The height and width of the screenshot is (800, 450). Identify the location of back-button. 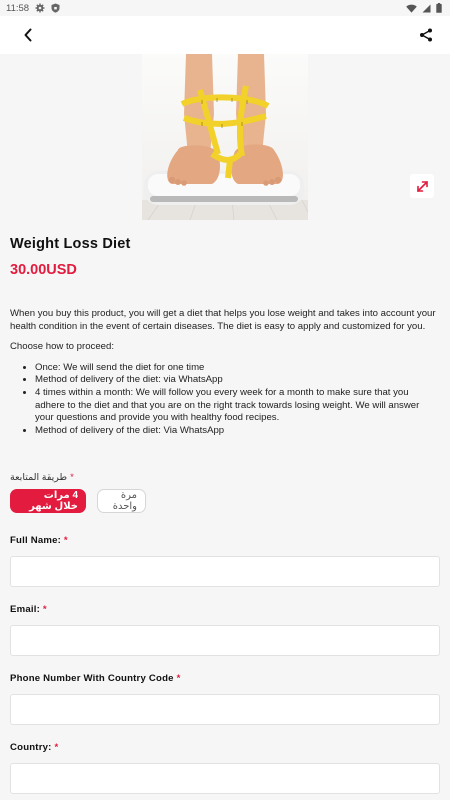
(28, 35).